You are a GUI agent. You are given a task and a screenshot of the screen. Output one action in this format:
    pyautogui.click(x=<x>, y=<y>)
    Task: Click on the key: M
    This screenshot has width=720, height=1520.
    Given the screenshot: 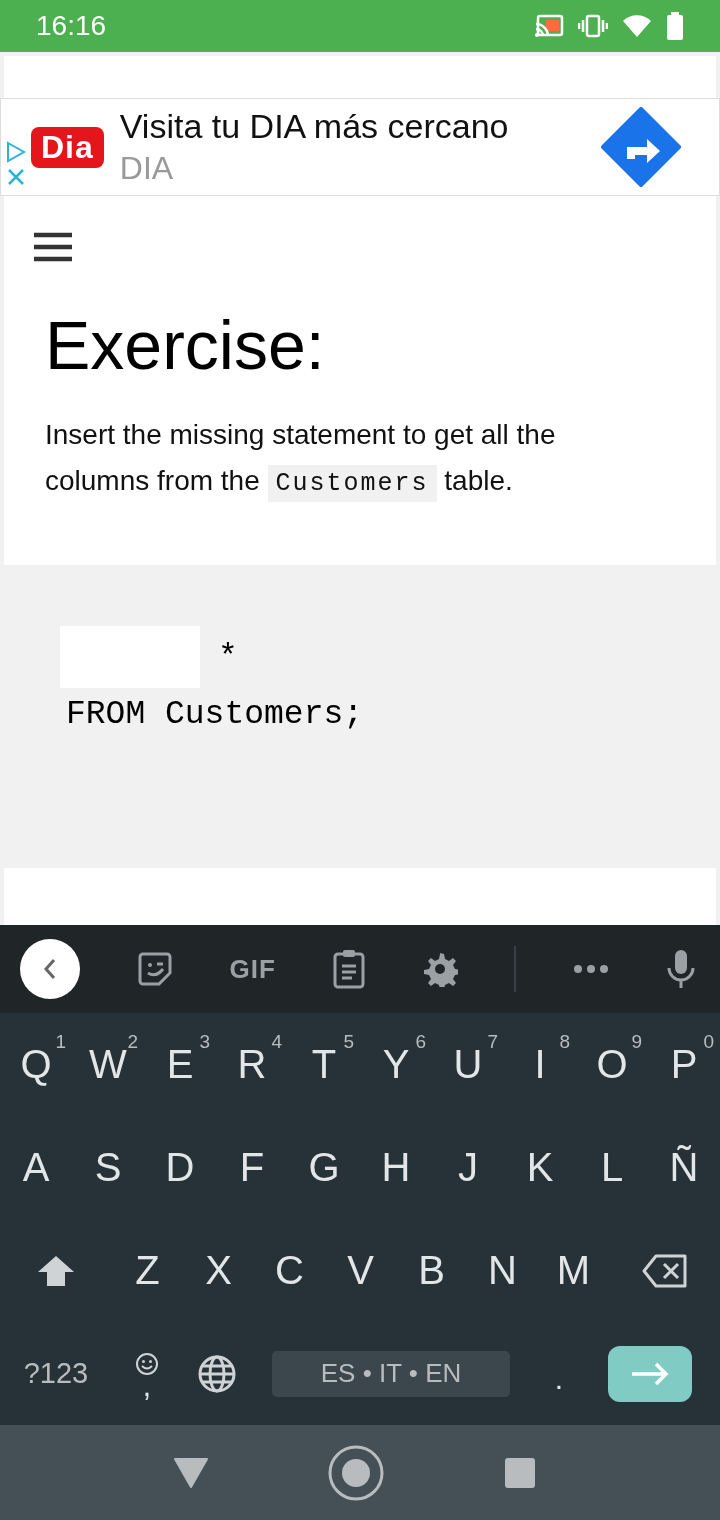 What is the action you would take?
    pyautogui.click(x=573, y=1270)
    